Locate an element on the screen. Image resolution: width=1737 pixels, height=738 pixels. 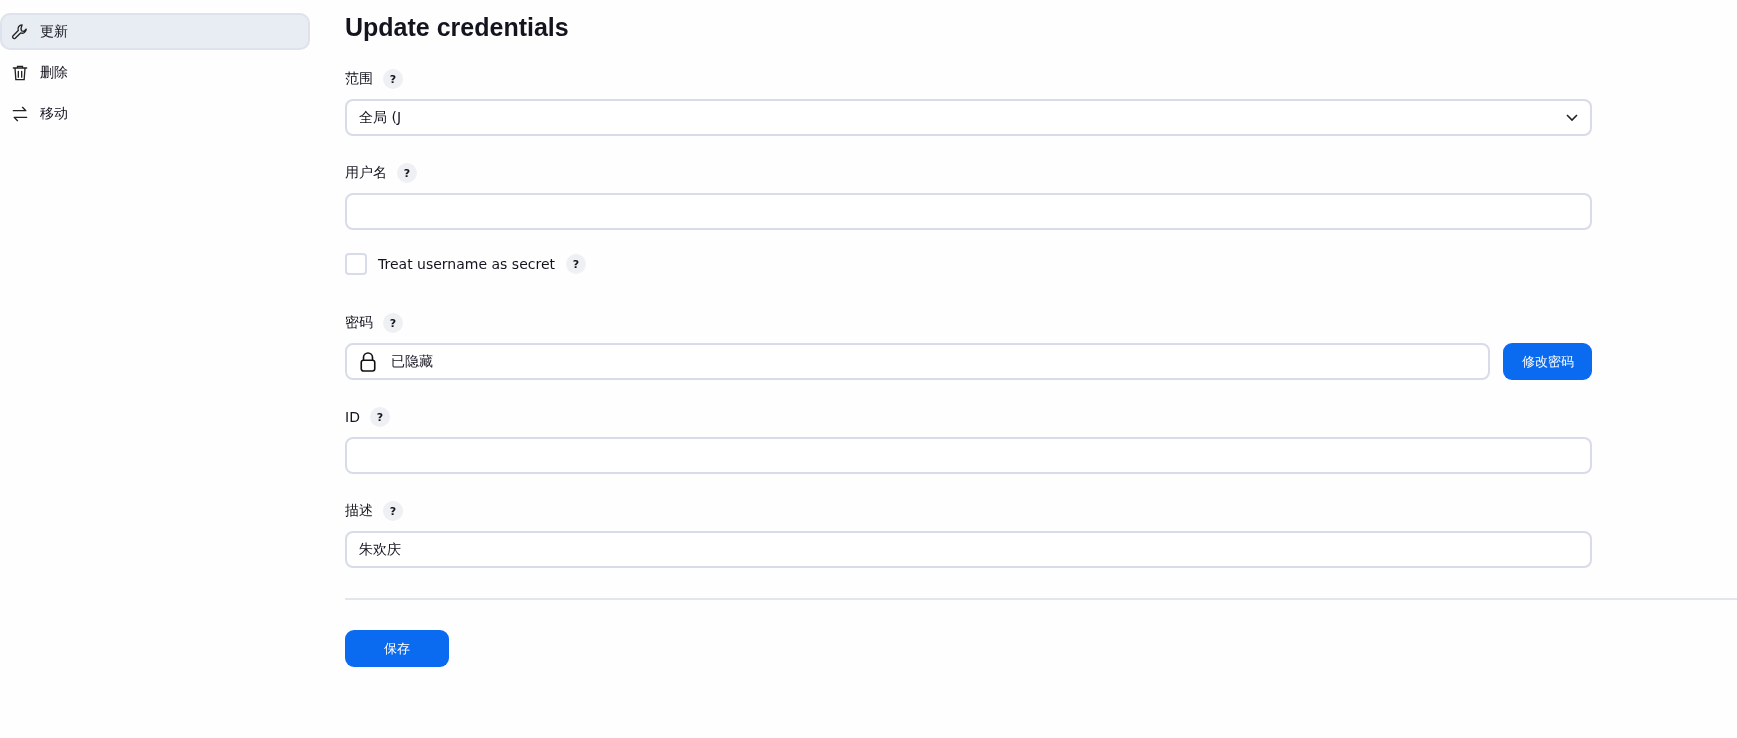
field-label: 密码 is located at coordinates (359, 323).